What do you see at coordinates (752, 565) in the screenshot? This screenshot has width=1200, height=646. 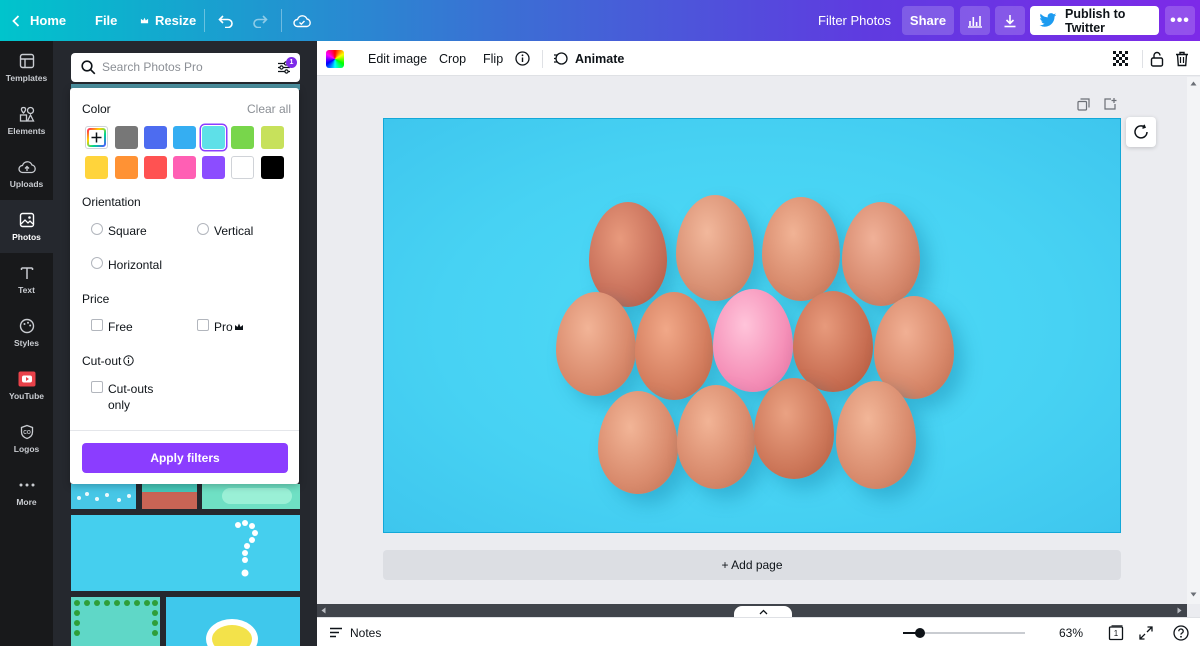 I see `add-page-button: + Add page` at bounding box center [752, 565].